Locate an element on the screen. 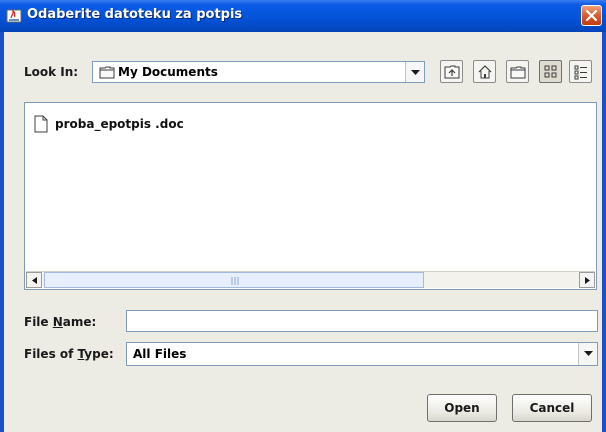 The image size is (606, 432). open-button: Open is located at coordinates (462, 408).